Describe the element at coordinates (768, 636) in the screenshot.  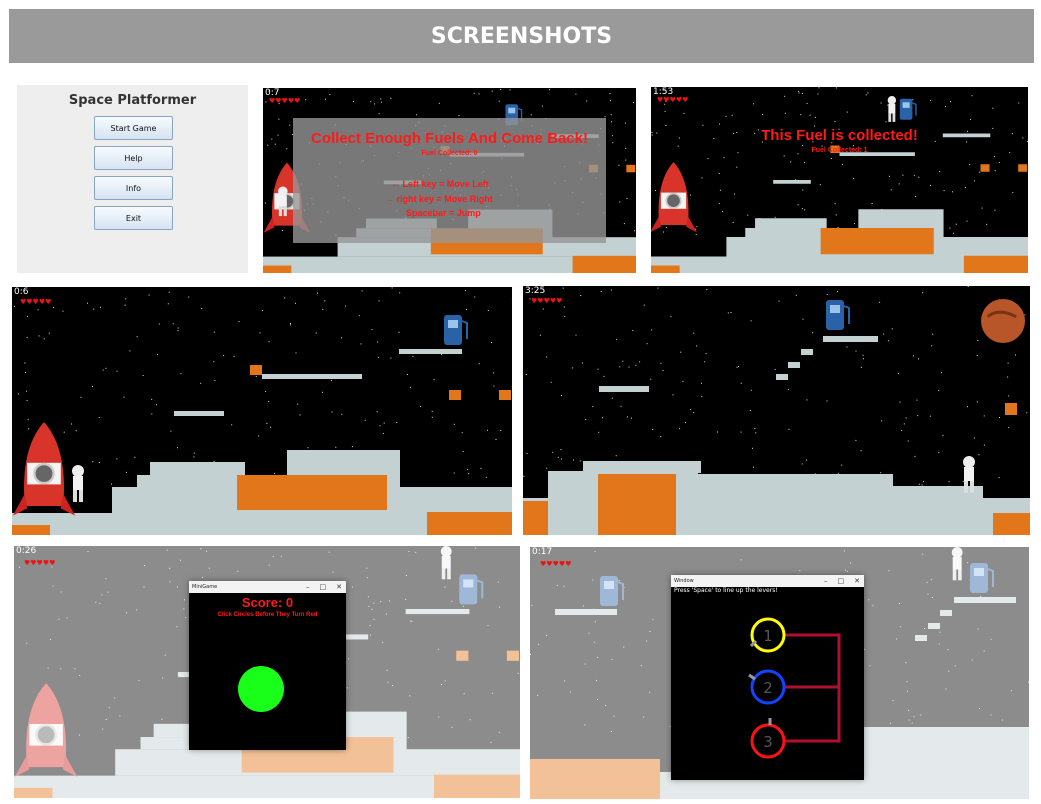
I see `lever-label-1: 1` at that location.